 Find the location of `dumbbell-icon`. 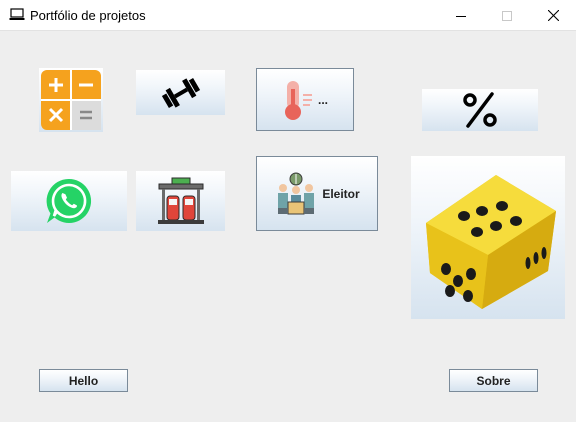

dumbbell-icon is located at coordinates (180, 92).